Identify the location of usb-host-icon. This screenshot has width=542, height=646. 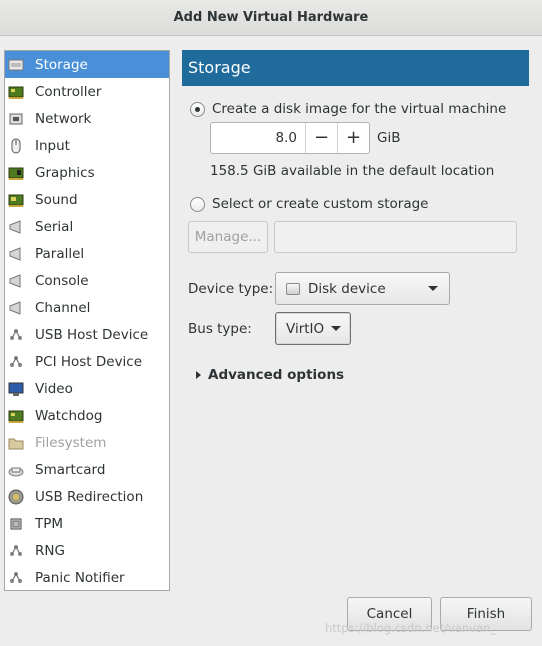
(16, 335).